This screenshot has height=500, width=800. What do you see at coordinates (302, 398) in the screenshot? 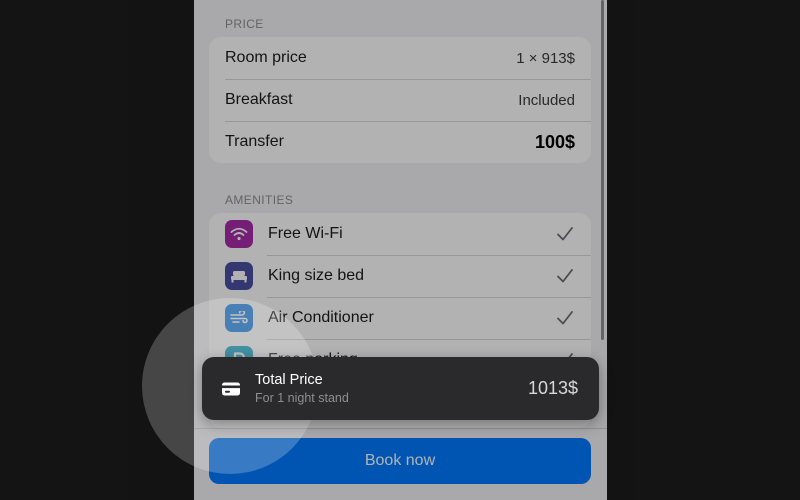
I see `toast-subtitle: For 1 night stand` at bounding box center [302, 398].